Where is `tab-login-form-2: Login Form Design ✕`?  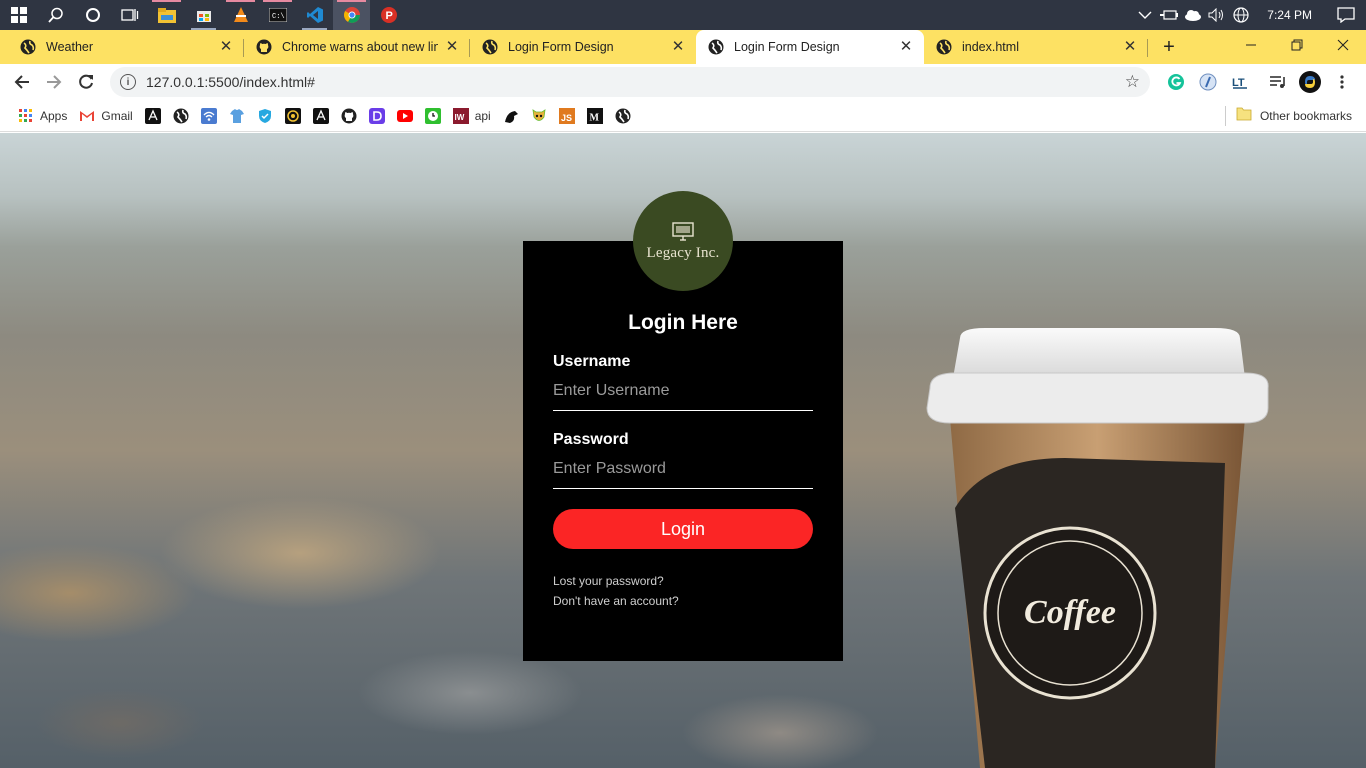 tab-login-form-2: Login Form Design ✕ is located at coordinates (810, 47).